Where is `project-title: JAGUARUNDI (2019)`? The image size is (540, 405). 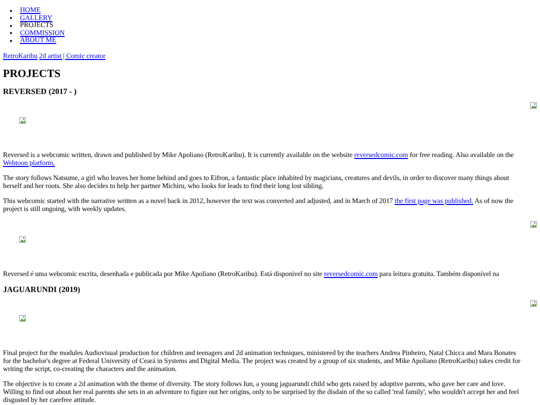 project-title: JAGUARUNDI (2019) is located at coordinates (42, 289).